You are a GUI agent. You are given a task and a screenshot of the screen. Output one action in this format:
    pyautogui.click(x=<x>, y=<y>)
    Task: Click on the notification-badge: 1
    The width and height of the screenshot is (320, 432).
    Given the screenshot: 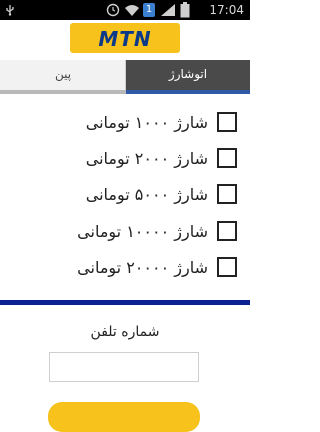 What is the action you would take?
    pyautogui.click(x=149, y=10)
    